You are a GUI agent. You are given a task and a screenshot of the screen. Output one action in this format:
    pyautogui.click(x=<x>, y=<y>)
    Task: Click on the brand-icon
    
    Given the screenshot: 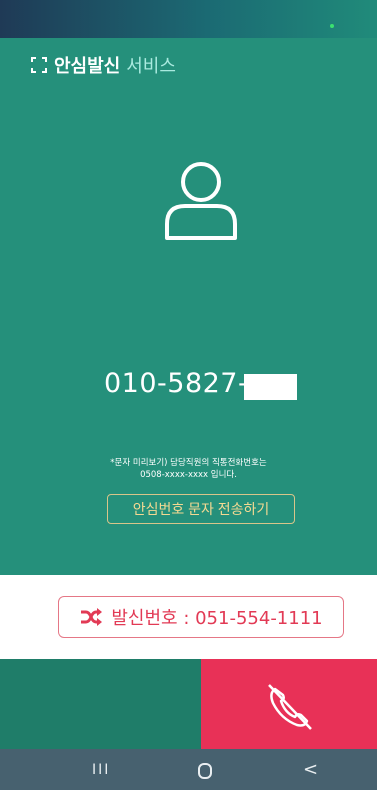 What is the action you would take?
    pyautogui.click(x=39, y=65)
    